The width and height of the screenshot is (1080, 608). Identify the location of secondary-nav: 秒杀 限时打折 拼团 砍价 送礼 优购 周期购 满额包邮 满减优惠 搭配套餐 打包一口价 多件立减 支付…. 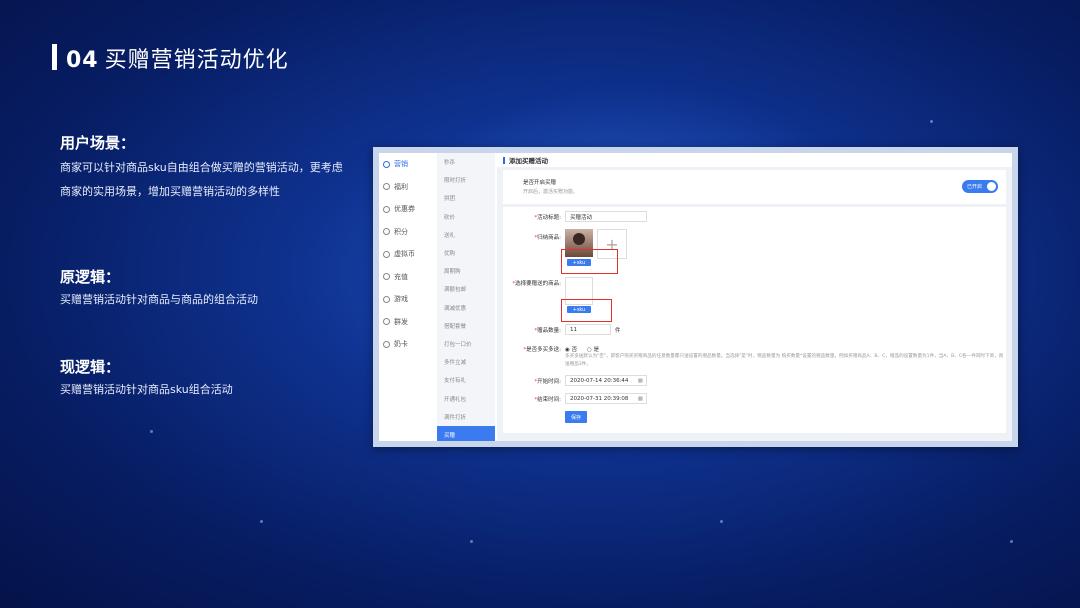
(466, 297).